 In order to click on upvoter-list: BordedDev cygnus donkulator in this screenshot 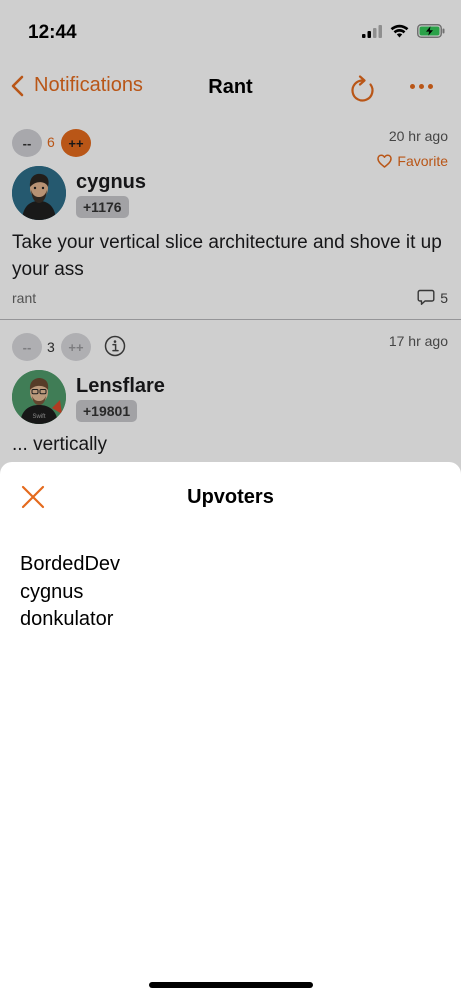, I will do `click(70, 592)`.